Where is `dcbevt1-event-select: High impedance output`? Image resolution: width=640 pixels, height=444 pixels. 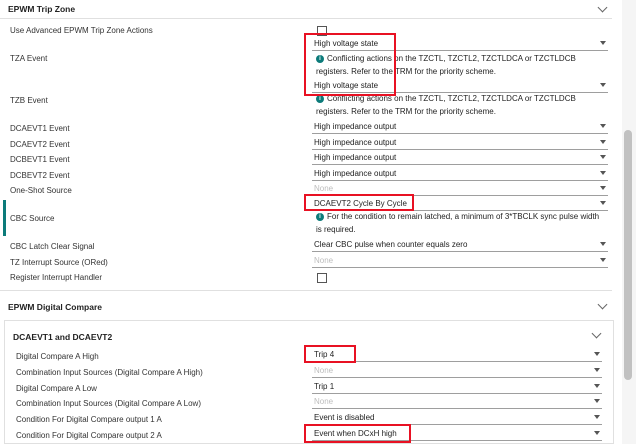
dcbevt1-event-select: High impedance output is located at coordinates (460, 158).